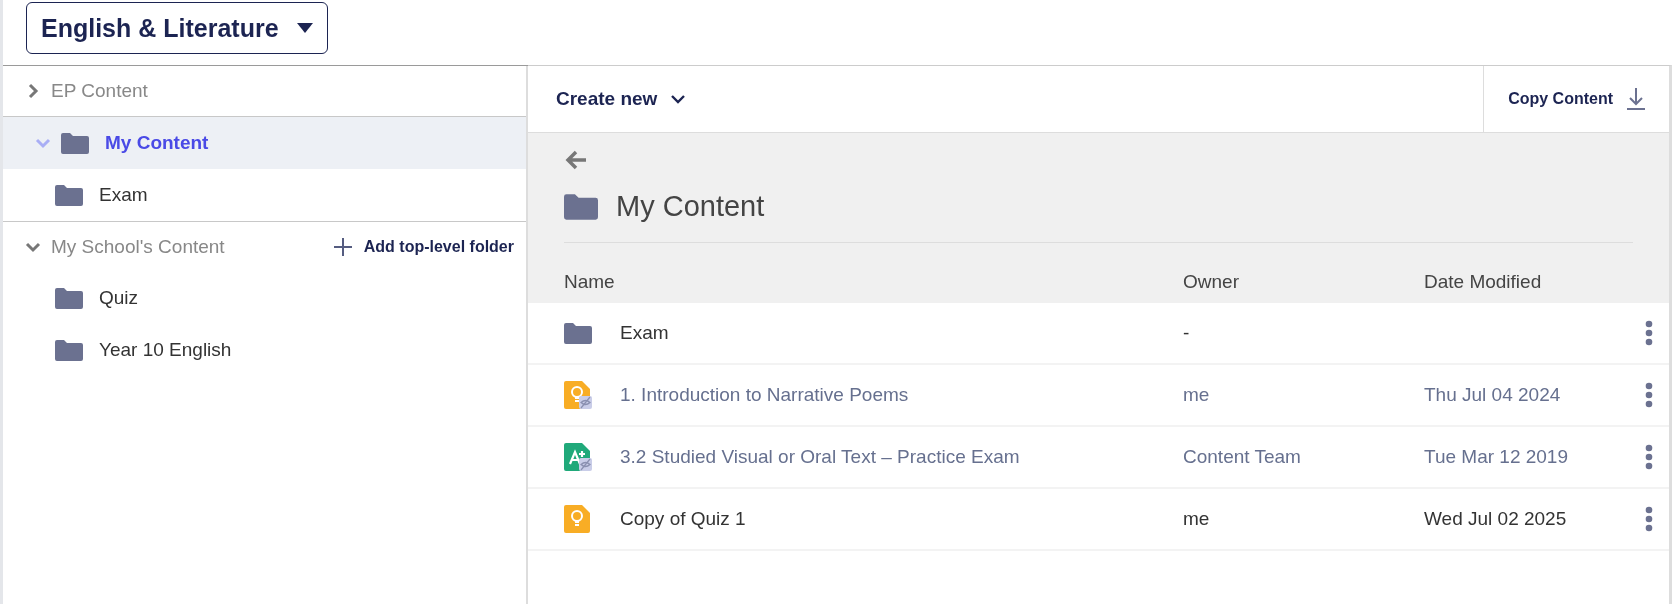 The height and width of the screenshot is (604, 1672). Describe the element at coordinates (1242, 457) in the screenshot. I see `owner-cell-text: Content Team` at that location.